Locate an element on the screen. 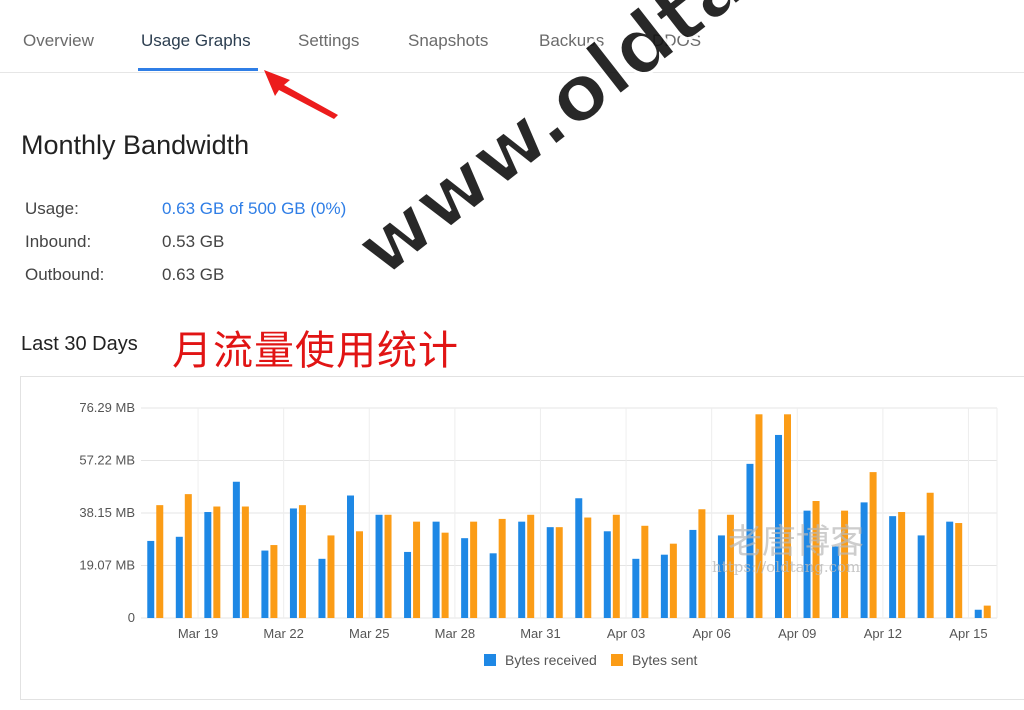  watermark-url: https://oldtang.com is located at coordinates (786, 567).